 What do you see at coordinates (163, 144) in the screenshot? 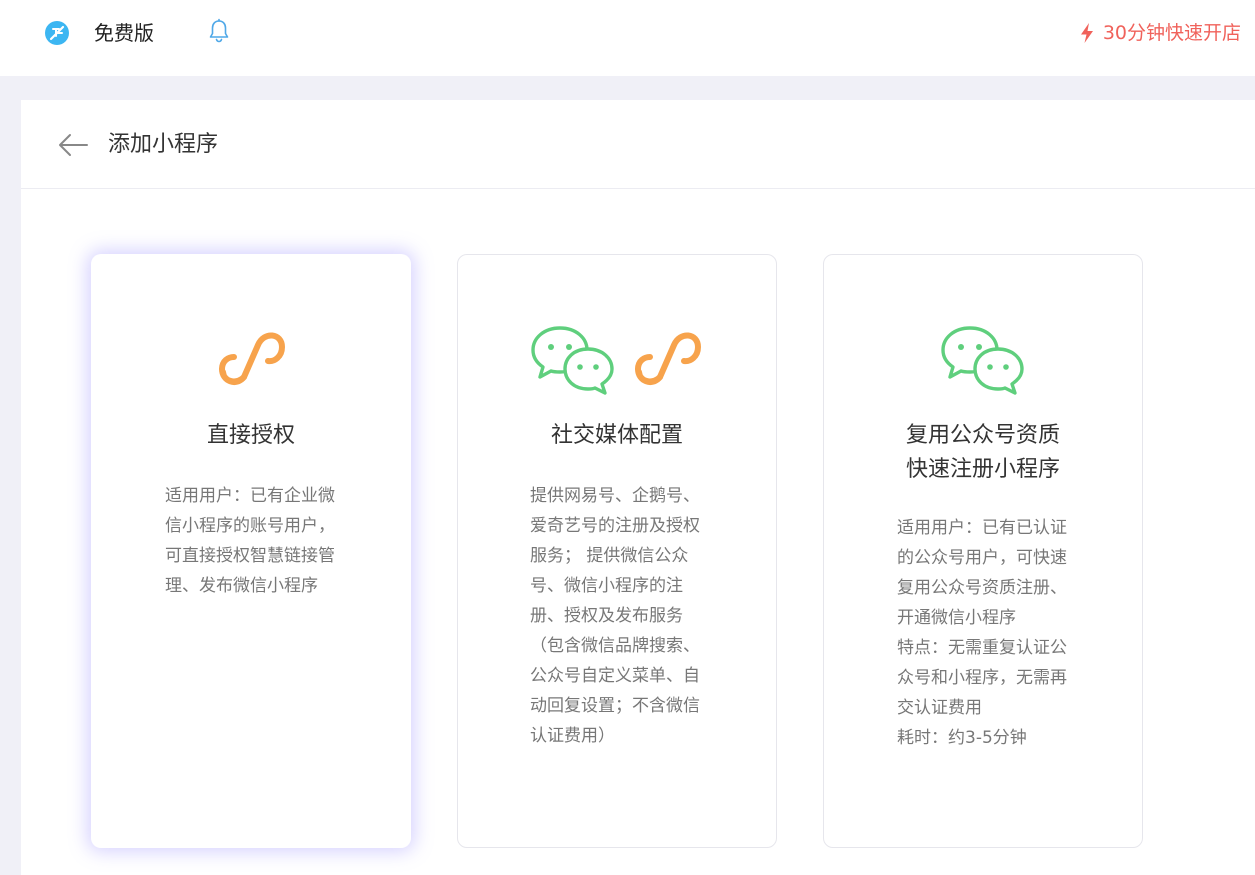
I see `page-title: 添加小程序` at bounding box center [163, 144].